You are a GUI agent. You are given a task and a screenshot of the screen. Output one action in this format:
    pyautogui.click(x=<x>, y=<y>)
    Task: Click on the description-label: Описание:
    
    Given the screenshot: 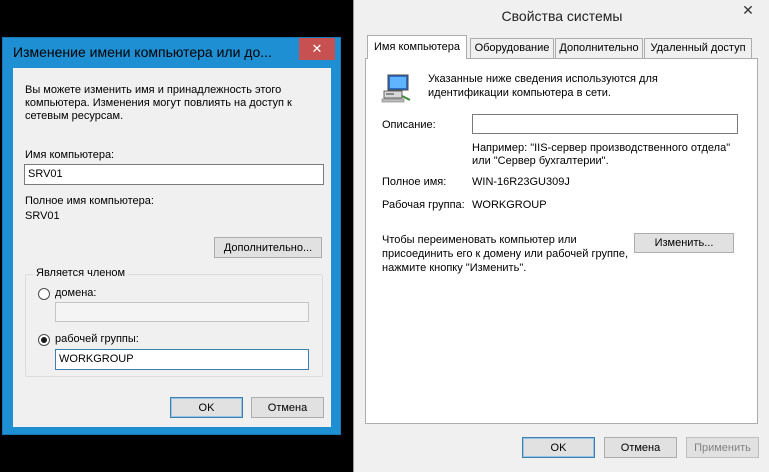 What is the action you would take?
    pyautogui.click(x=409, y=125)
    